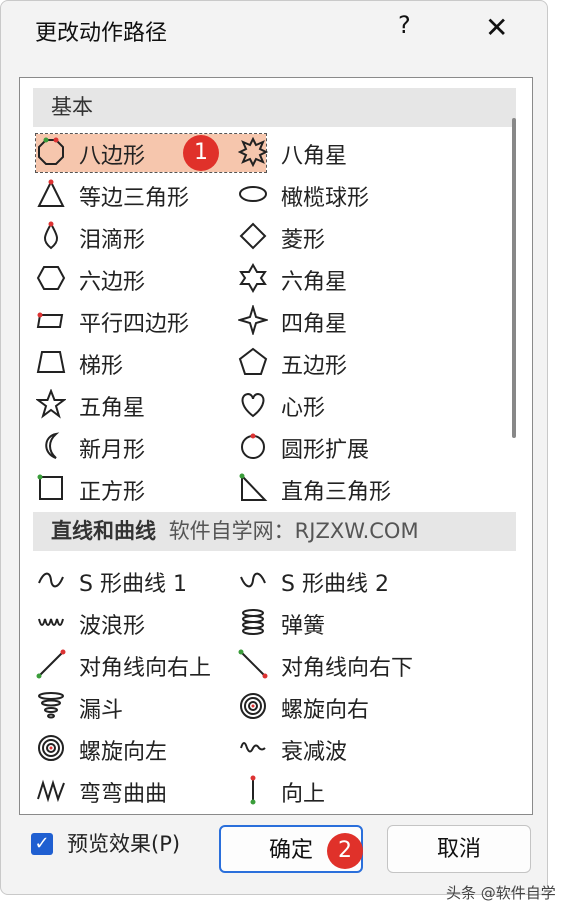  What do you see at coordinates (112, 626) in the screenshot?
I see `path-option-label: 波浪形` at bounding box center [112, 626].